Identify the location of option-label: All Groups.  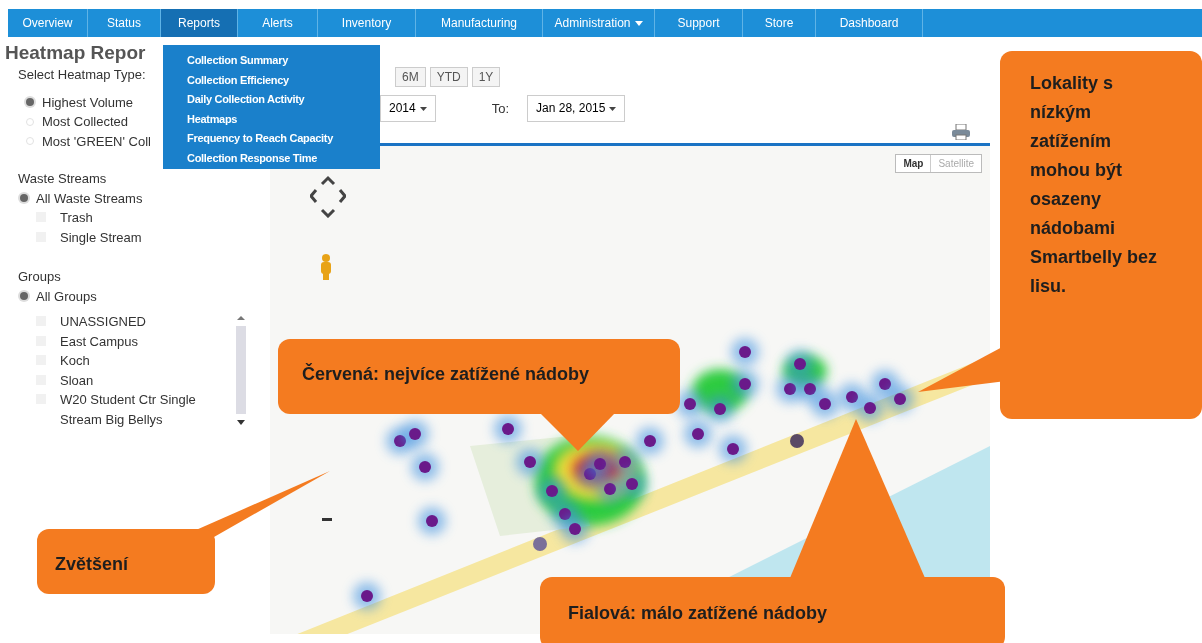
(66, 296).